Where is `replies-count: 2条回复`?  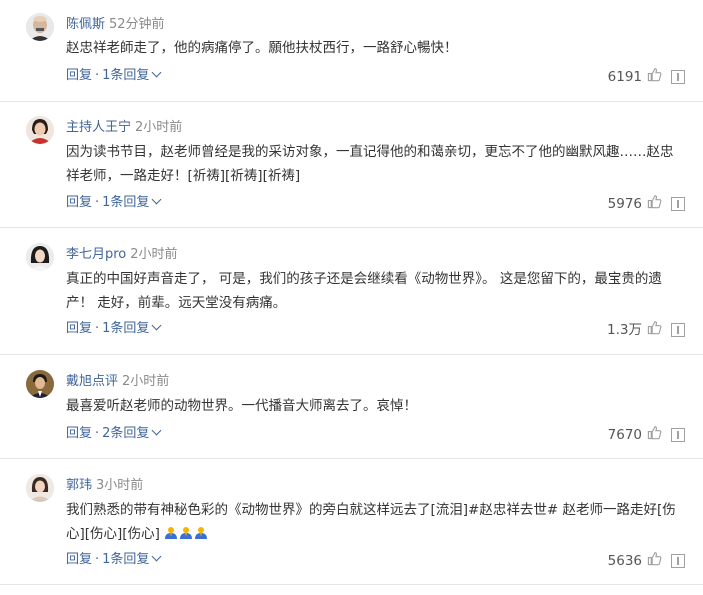 replies-count: 2条回复 is located at coordinates (126, 433).